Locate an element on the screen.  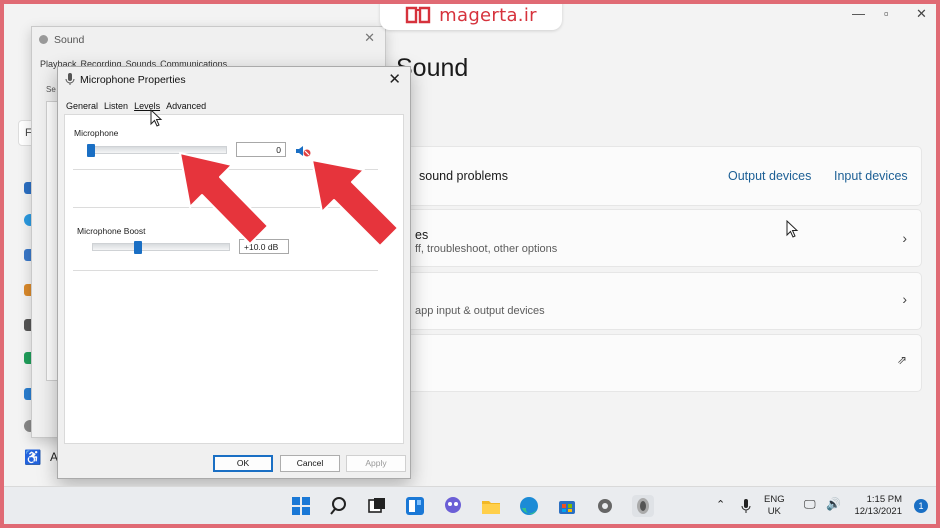
edge-icon is located at coordinates (529, 506).